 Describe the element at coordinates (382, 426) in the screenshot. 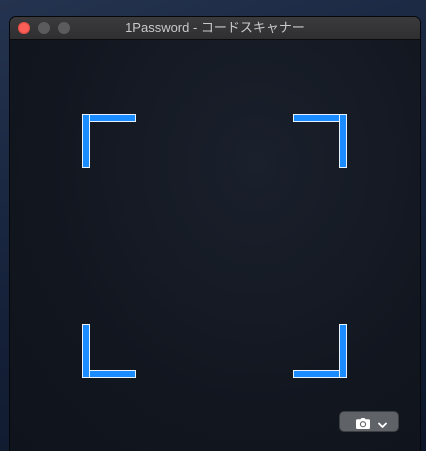

I see `chevron-down-icon` at that location.